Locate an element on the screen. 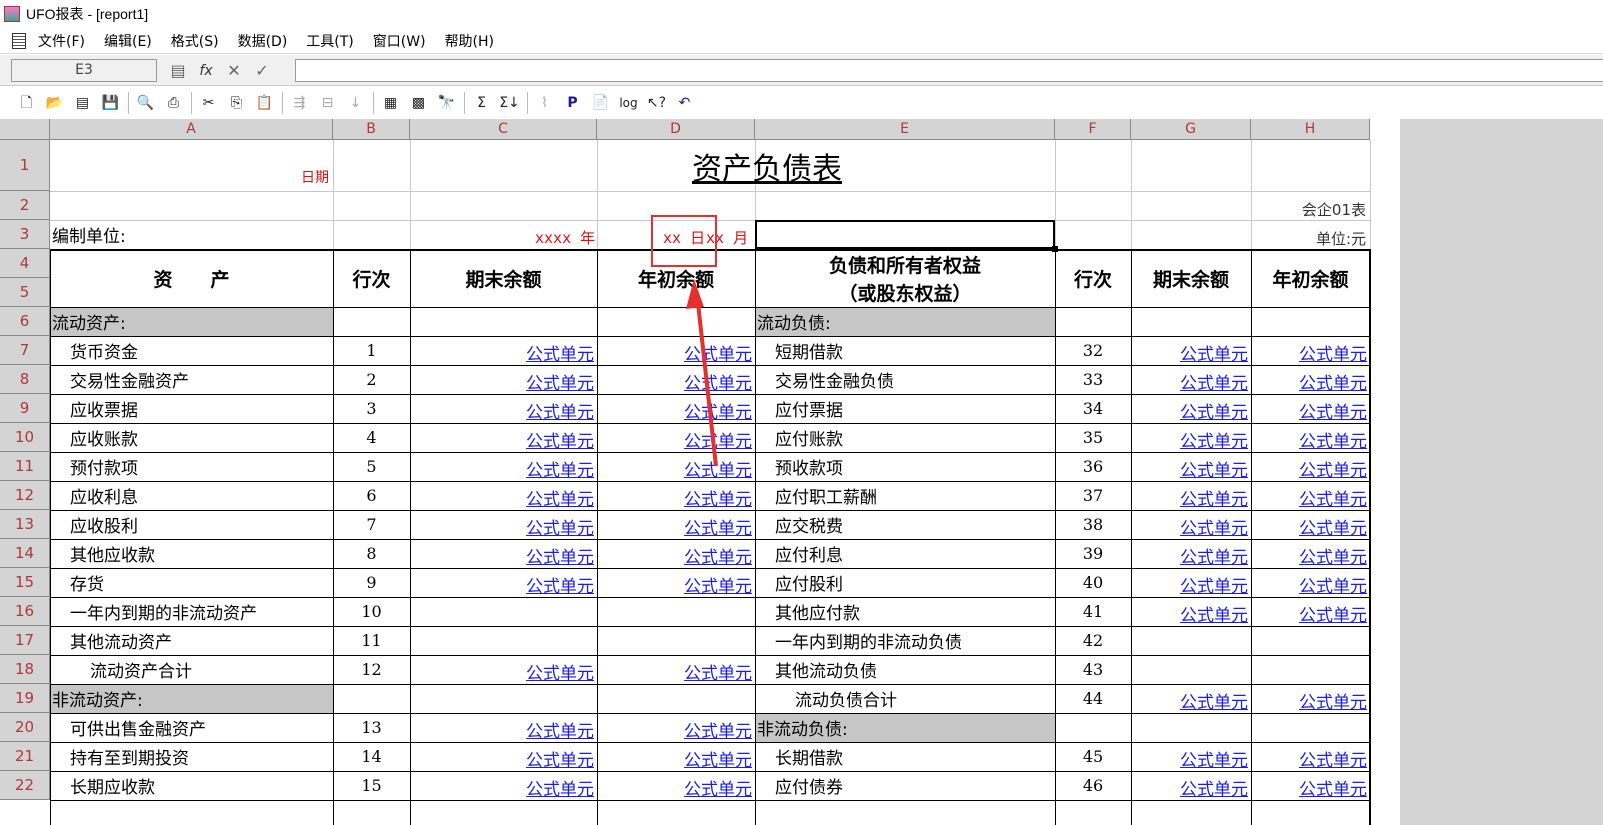  row-header-8: 8 is located at coordinates (25, 379).